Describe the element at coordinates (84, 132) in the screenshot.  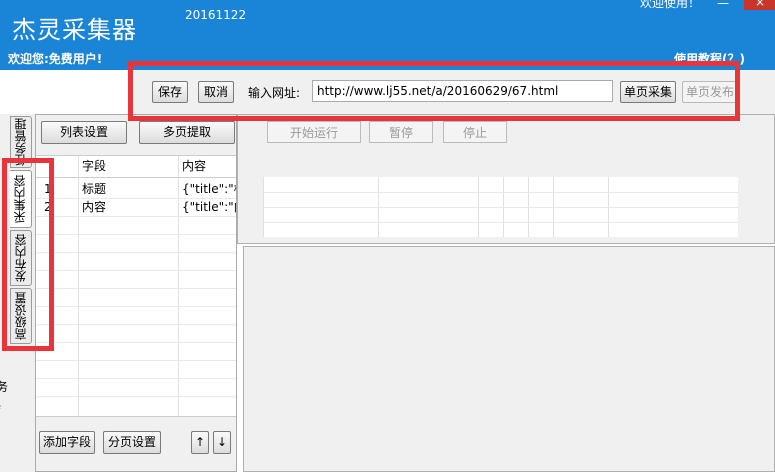
I see `list-settings-button: 列表设置` at that location.